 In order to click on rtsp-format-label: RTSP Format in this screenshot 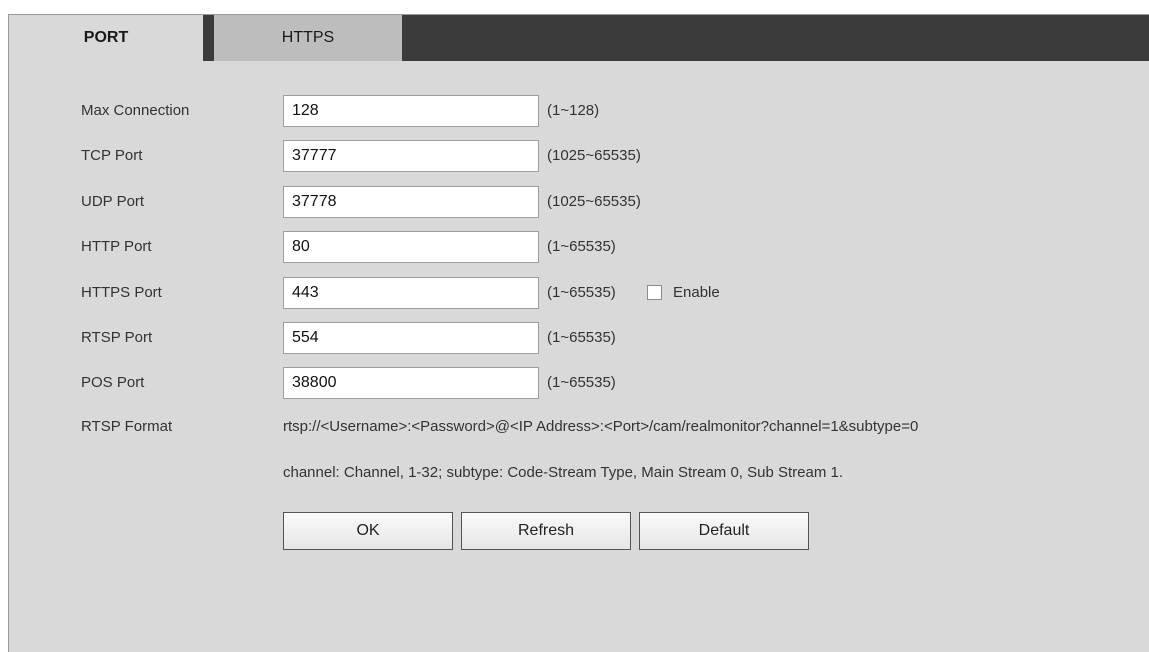, I will do `click(127, 426)`.